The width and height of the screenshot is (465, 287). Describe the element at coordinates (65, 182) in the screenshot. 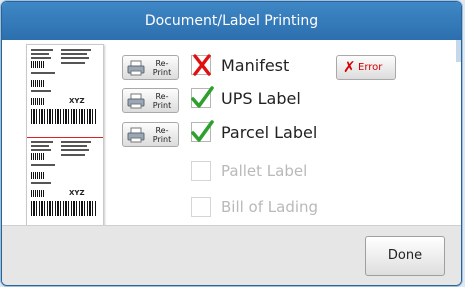

I see `preview-label-bottom: XYZ` at that location.